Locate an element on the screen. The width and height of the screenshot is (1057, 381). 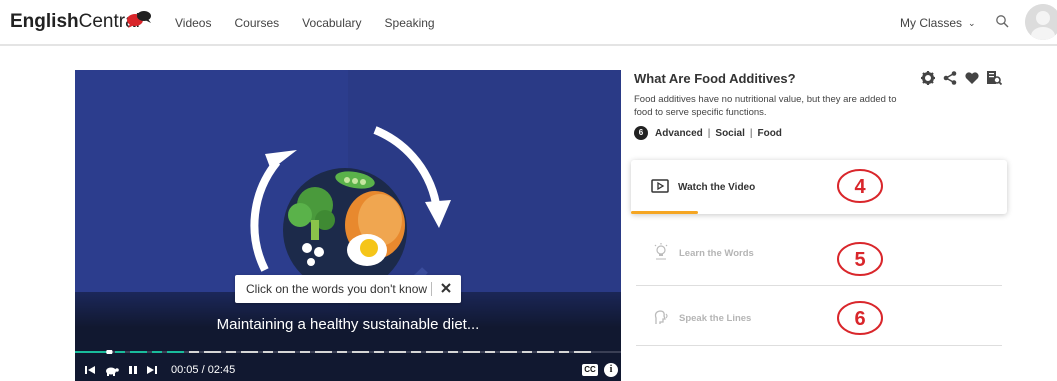
nav-vocabulary: Vocabulary is located at coordinates (331, 23).